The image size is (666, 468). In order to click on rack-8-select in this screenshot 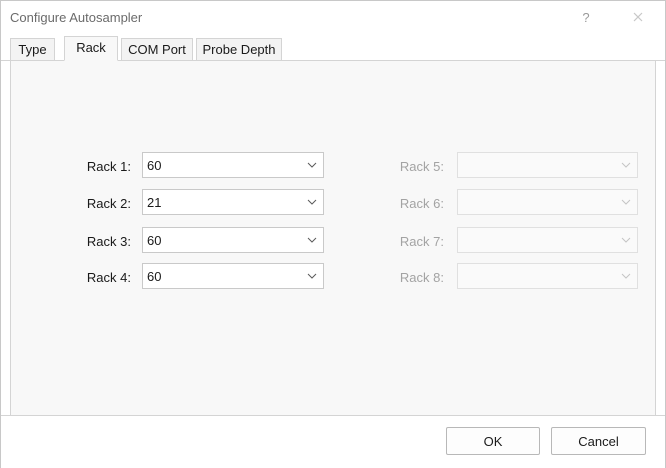, I will do `click(547, 276)`.